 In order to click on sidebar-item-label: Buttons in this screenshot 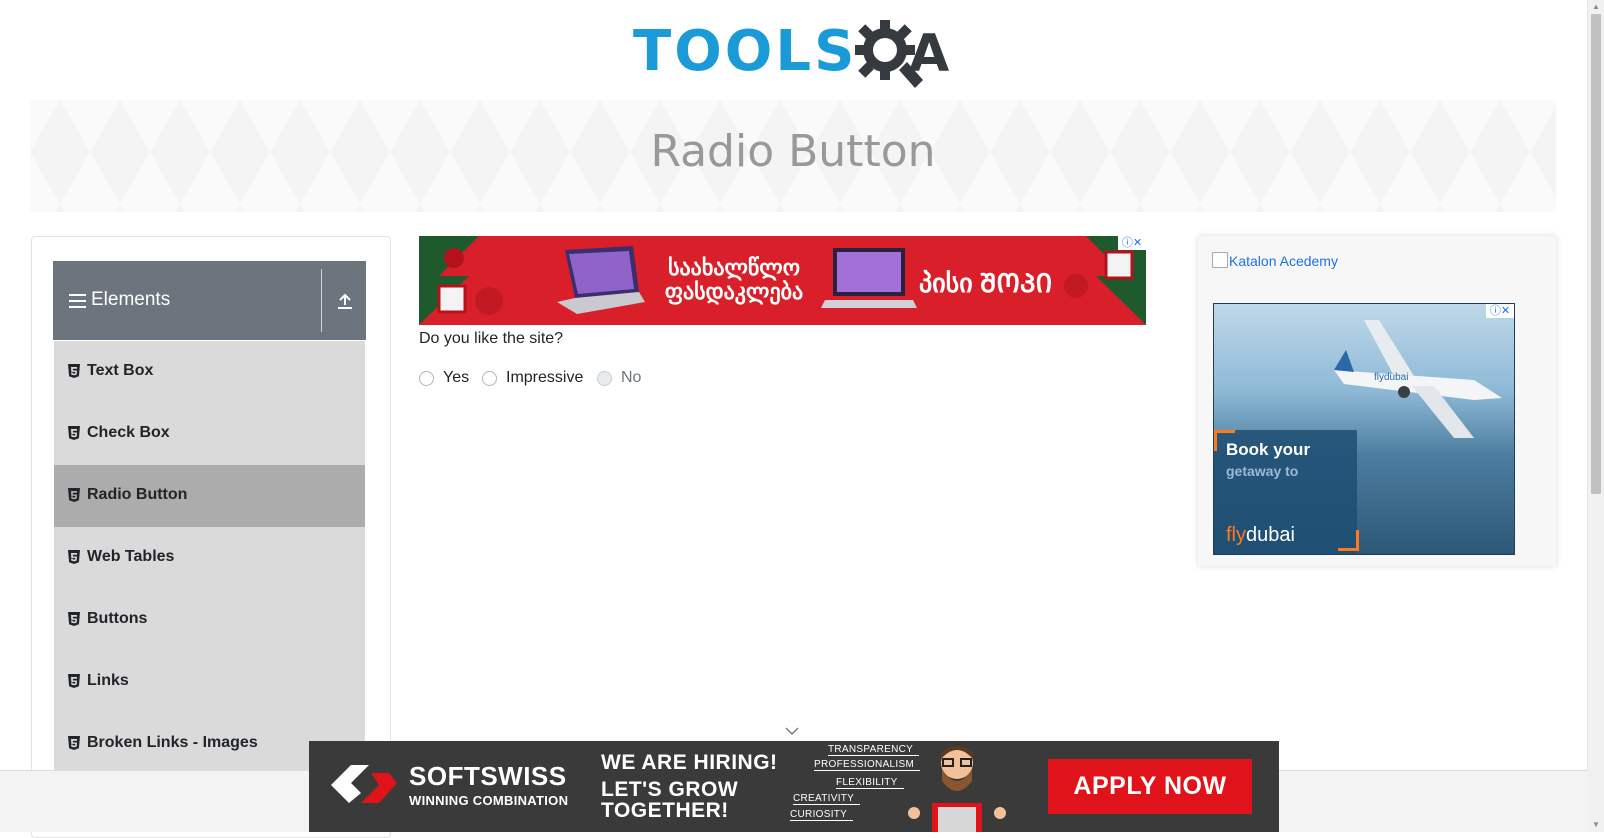, I will do `click(117, 618)`.